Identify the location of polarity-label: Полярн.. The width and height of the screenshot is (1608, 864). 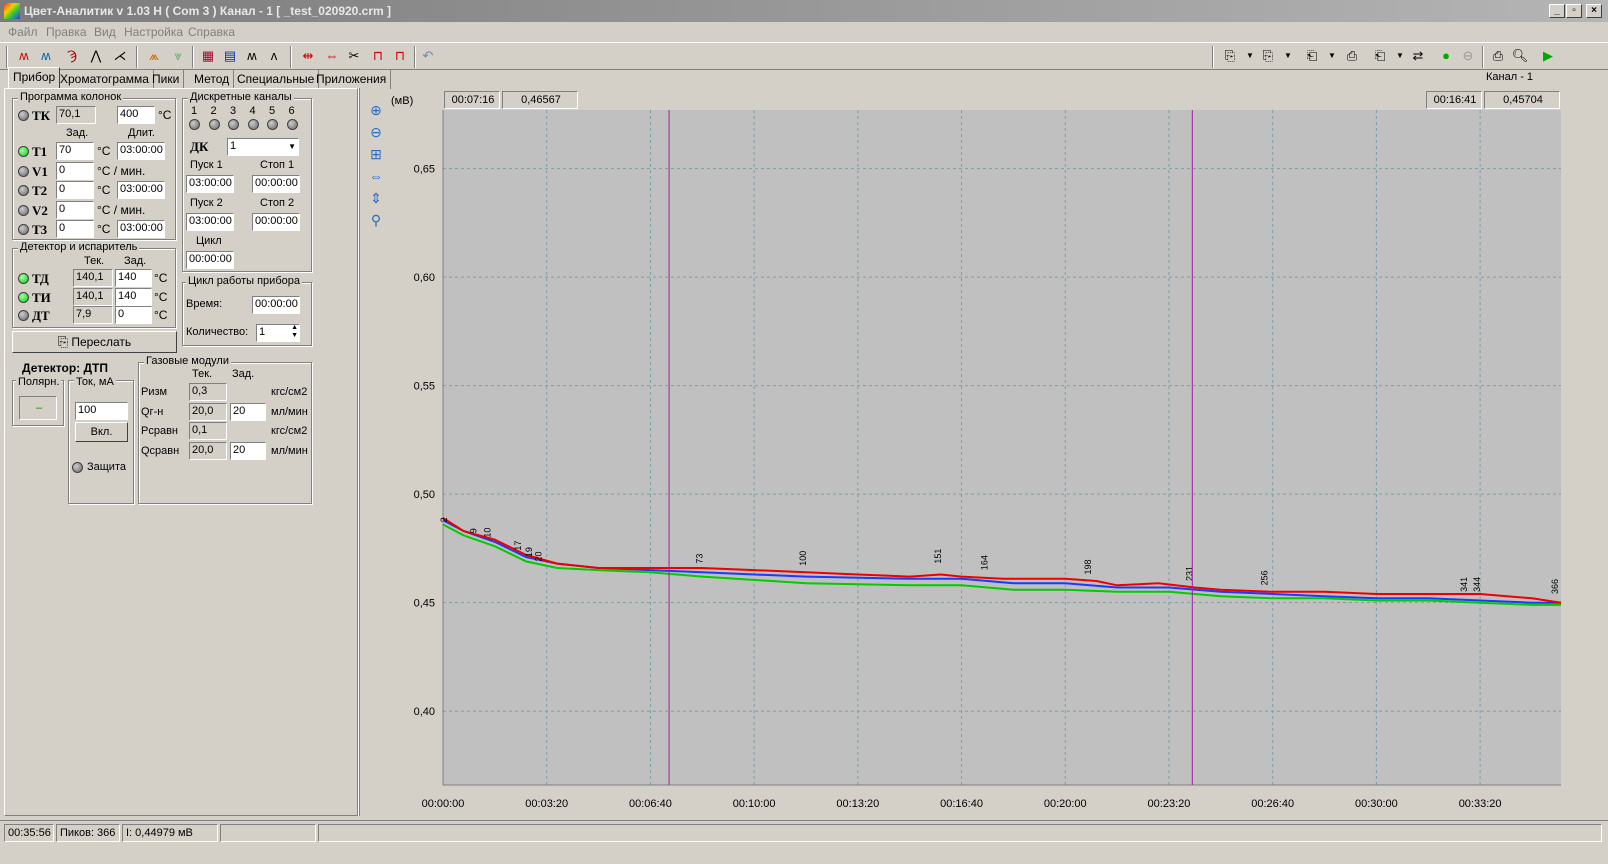
(39, 382).